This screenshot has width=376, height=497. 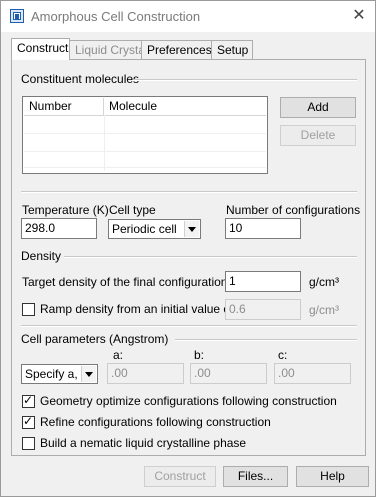 What do you see at coordinates (263, 228) in the screenshot?
I see `num-configs-field: 10` at bounding box center [263, 228].